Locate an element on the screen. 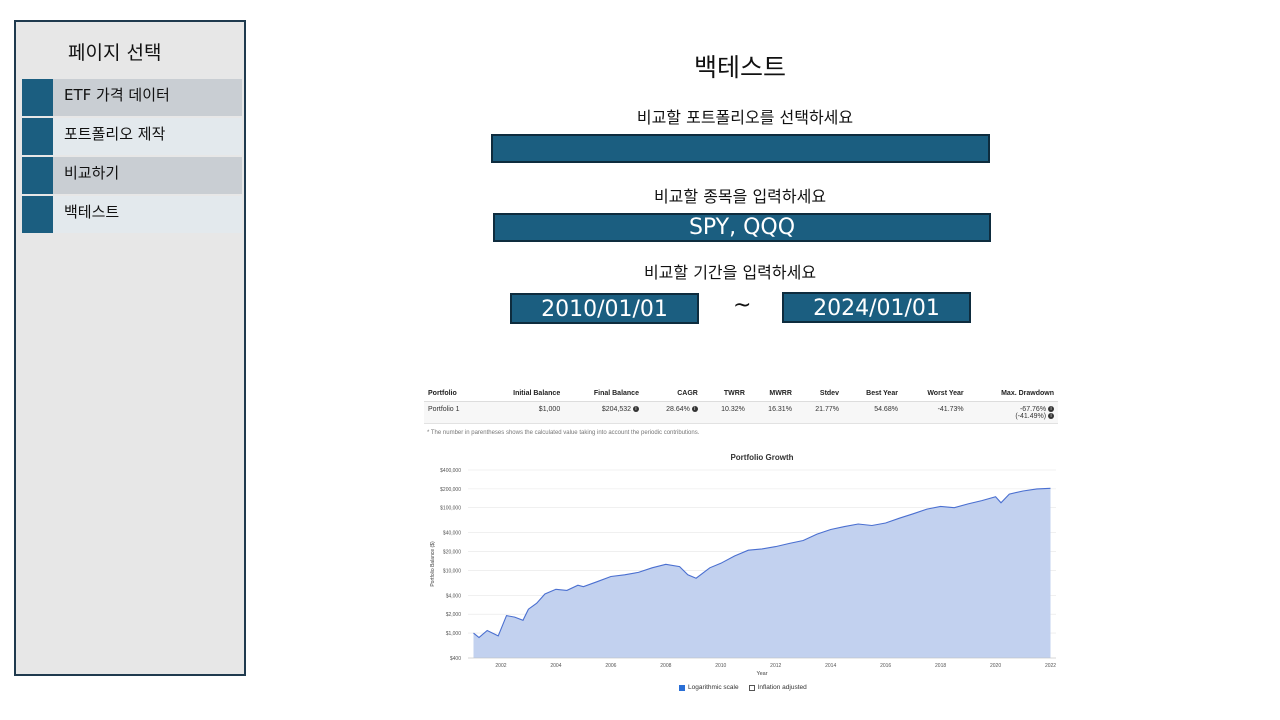  col-cagr: CAGR is located at coordinates (672, 394).